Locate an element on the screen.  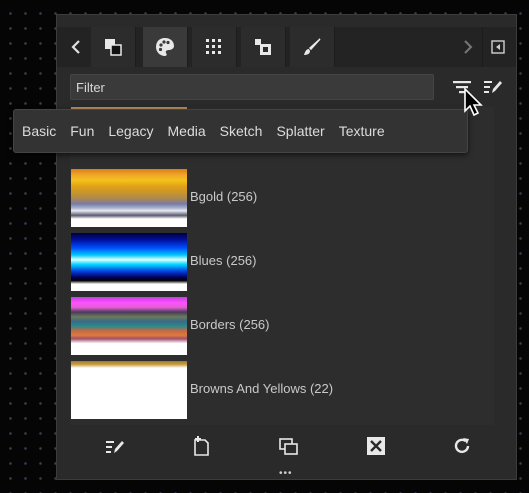
collapse-dock-button is located at coordinates (497, 47).